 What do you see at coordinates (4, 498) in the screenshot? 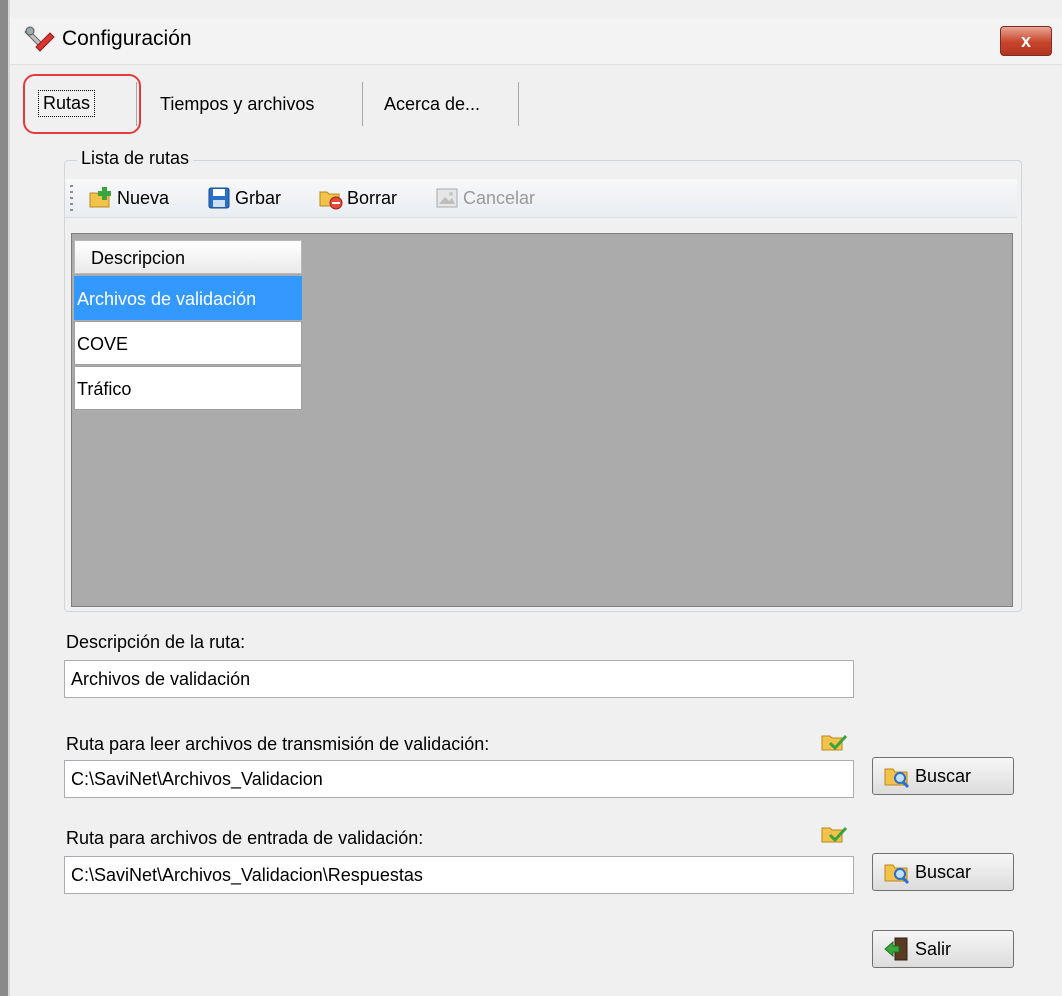
I see `window-border` at bounding box center [4, 498].